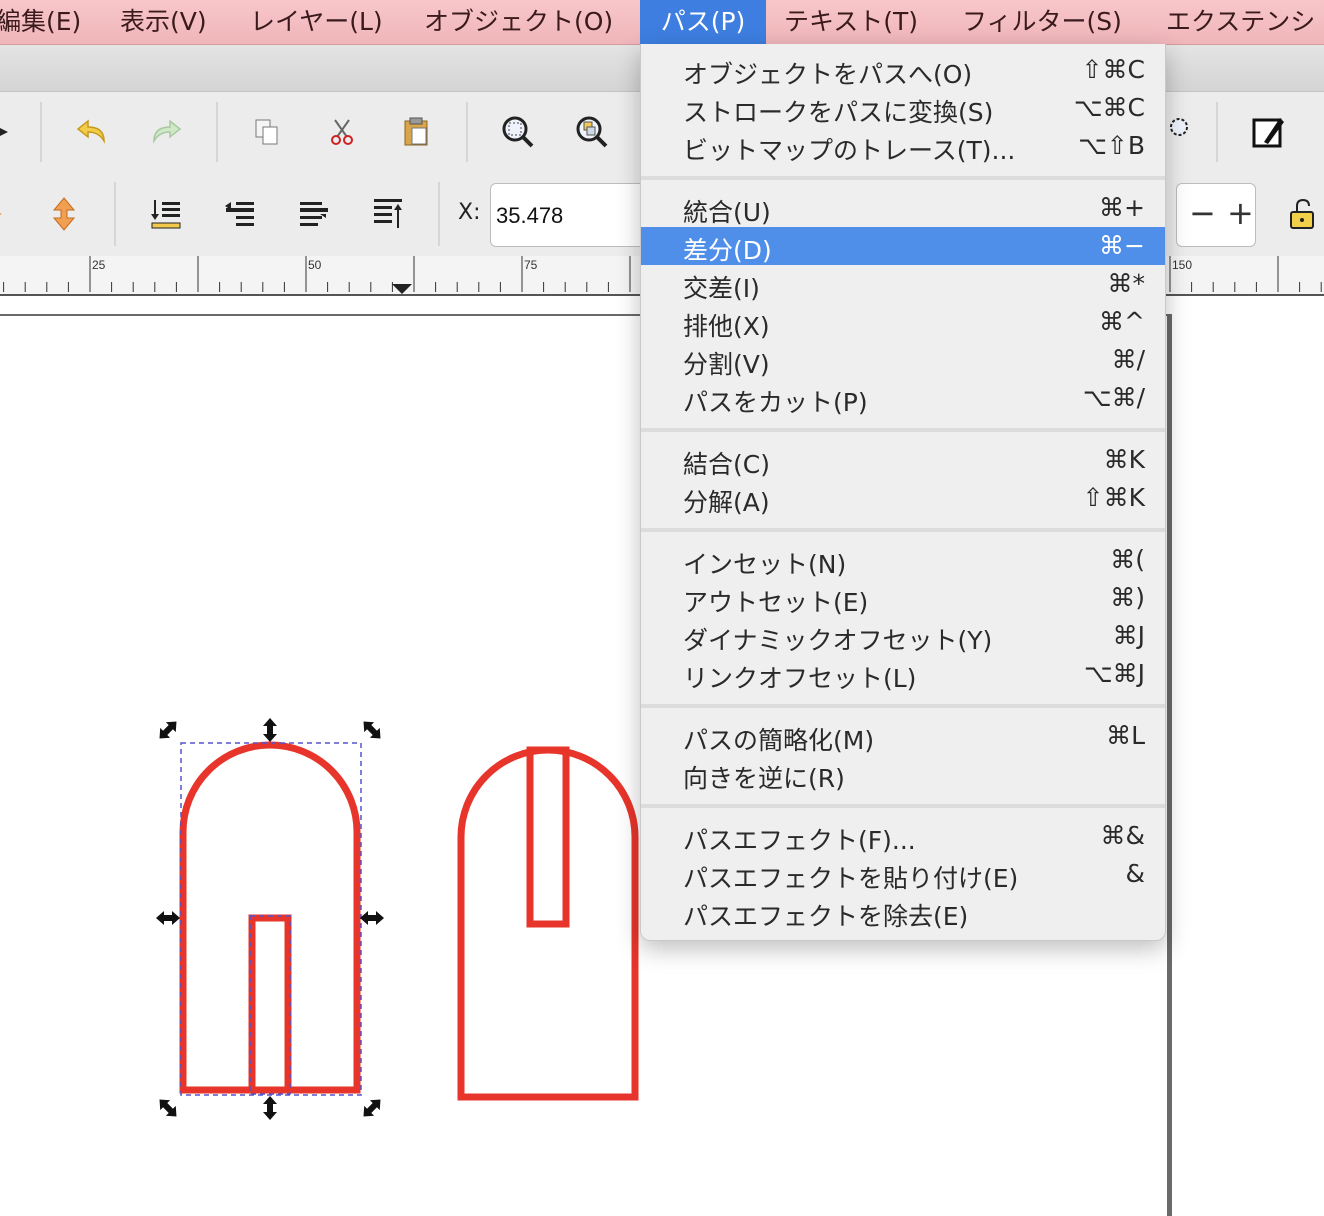 The height and width of the screenshot is (1216, 1324). I want to click on orange-arrow-icon, so click(10, 214).